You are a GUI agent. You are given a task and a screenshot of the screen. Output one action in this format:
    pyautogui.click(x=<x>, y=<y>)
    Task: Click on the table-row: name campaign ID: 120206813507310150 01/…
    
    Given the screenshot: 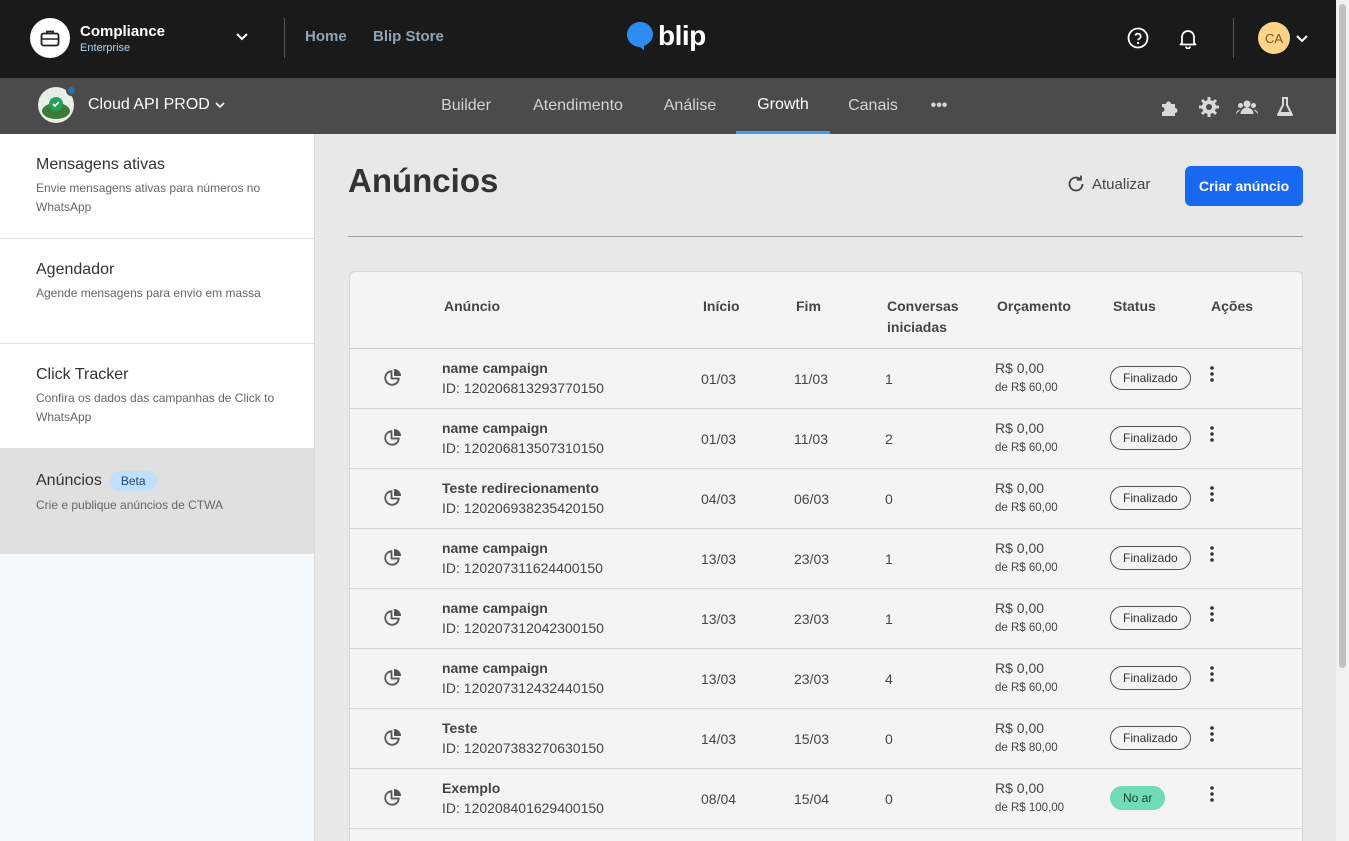 What is the action you would take?
    pyautogui.click(x=826, y=439)
    